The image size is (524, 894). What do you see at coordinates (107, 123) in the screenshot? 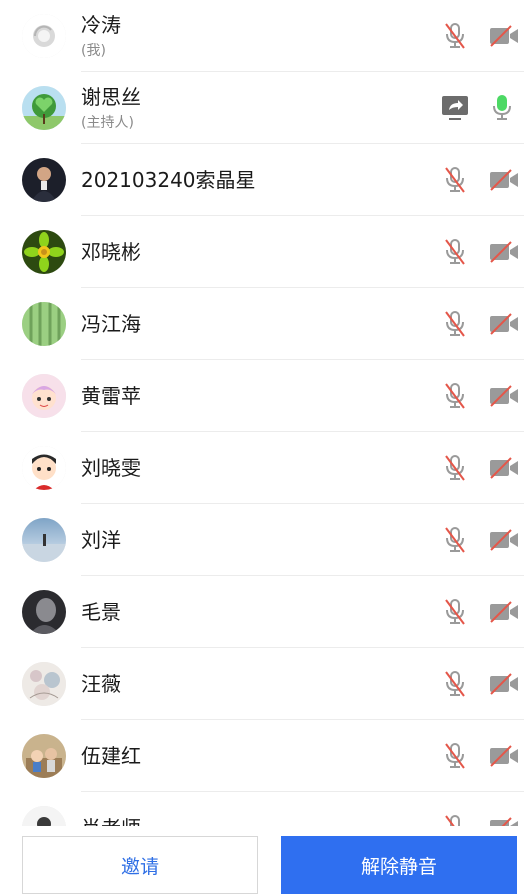
I see `participant-role: (主持人)` at bounding box center [107, 123].